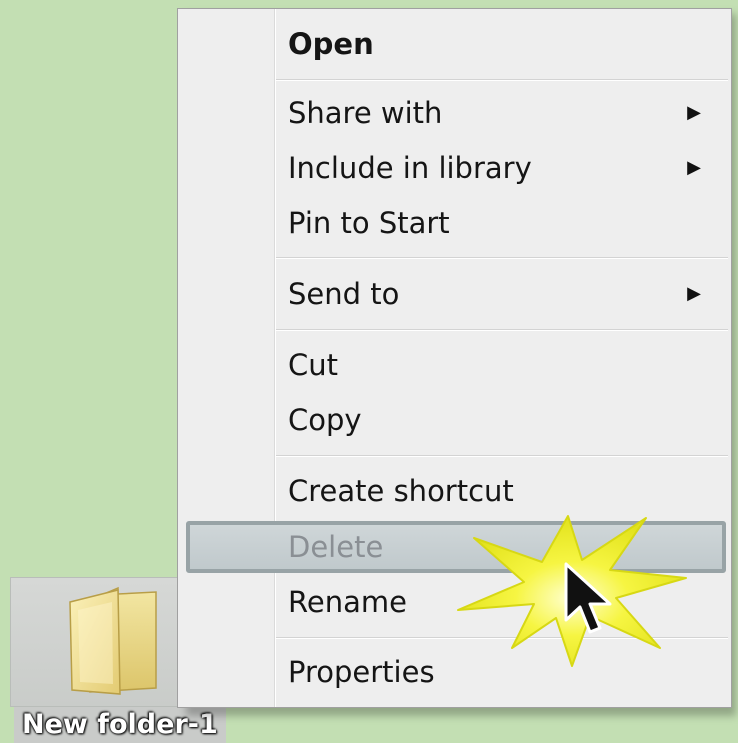 The width and height of the screenshot is (738, 743). What do you see at coordinates (454, 294) in the screenshot?
I see `menu-item-send-to: Send to ▶` at bounding box center [454, 294].